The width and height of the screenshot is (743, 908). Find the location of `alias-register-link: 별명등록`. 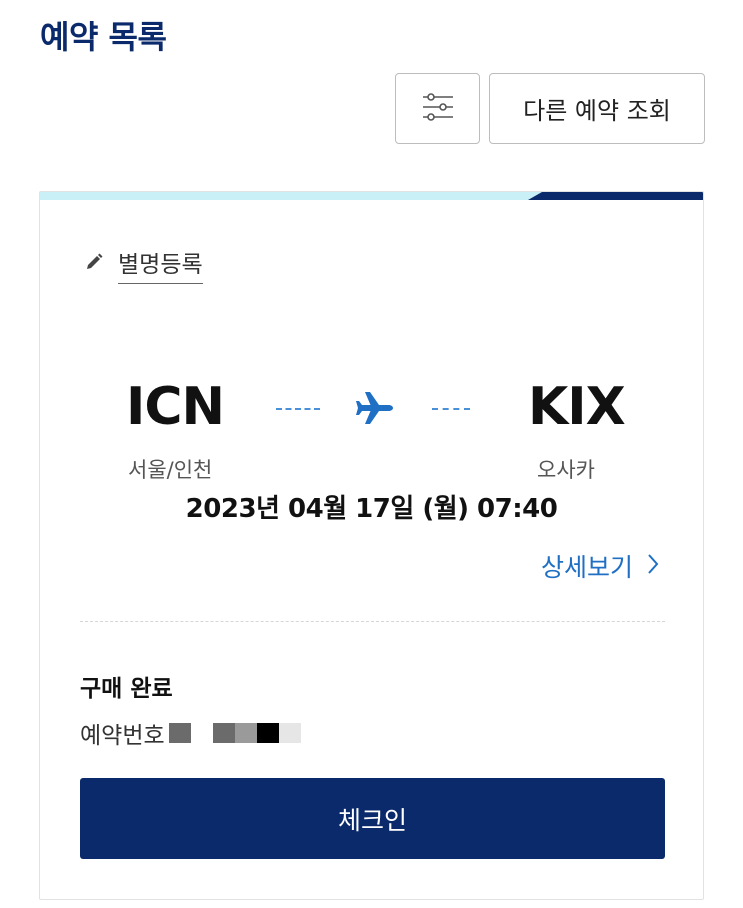

alias-register-link: 별명등록 is located at coordinates (143, 264).